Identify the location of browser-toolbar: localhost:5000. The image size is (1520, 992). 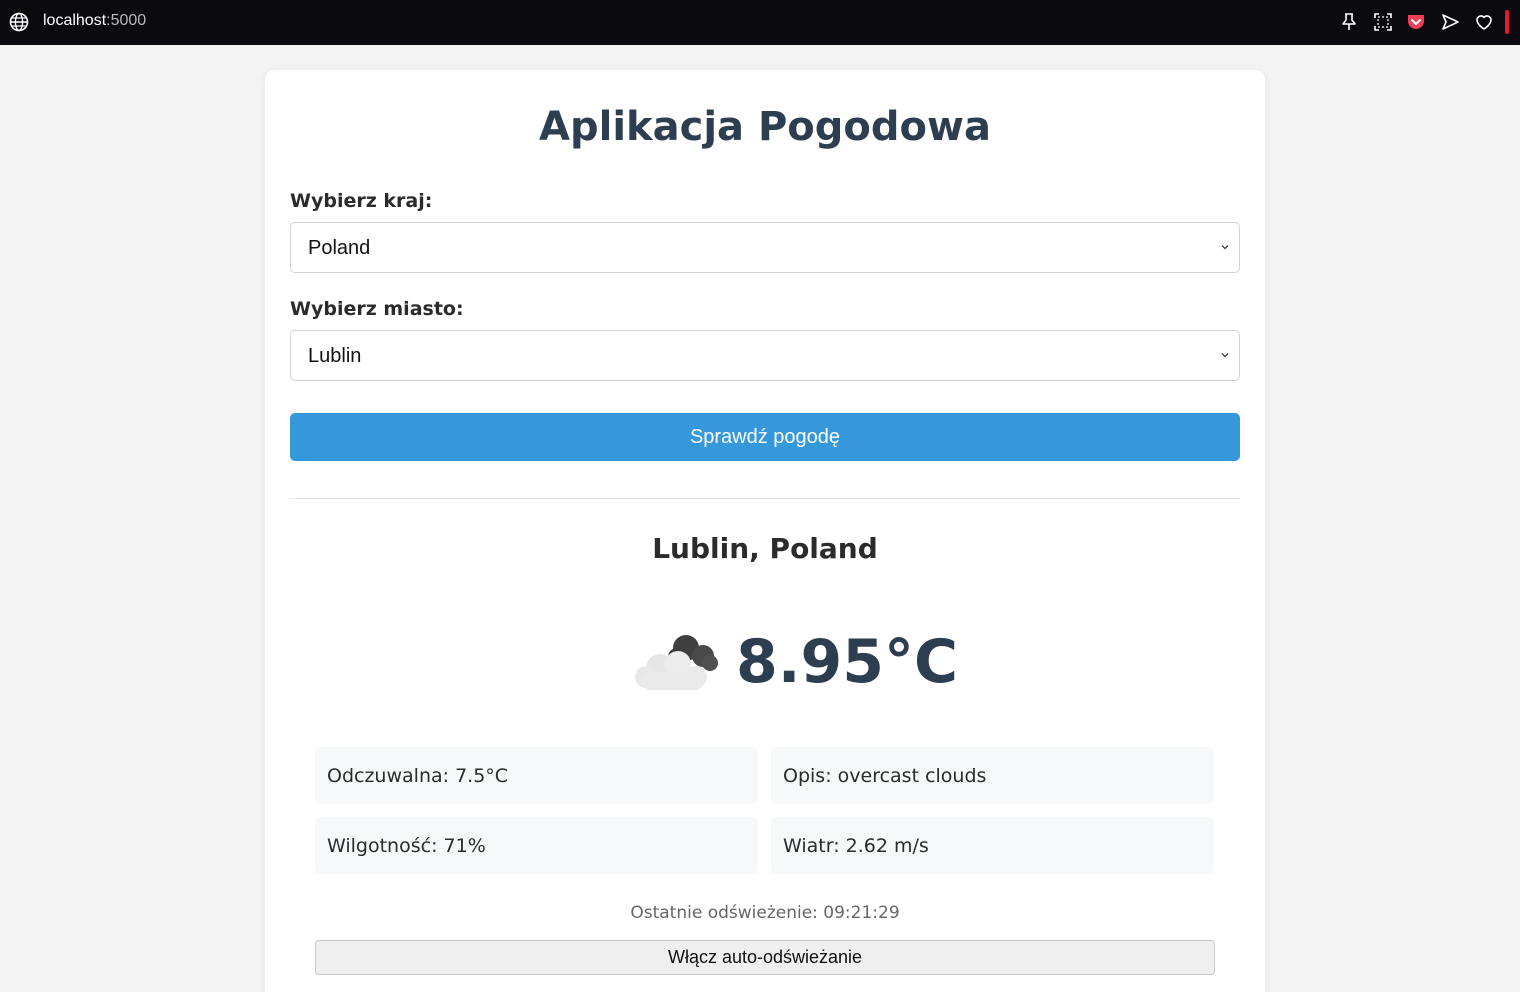
(760, 22).